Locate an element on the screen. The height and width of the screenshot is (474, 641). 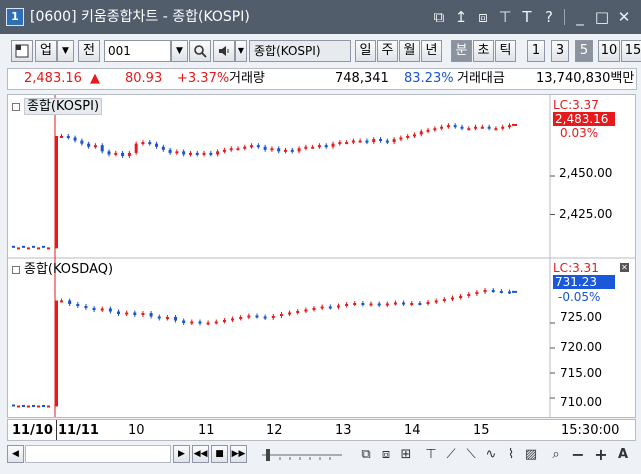
pin-top-icon: ↥ is located at coordinates (461, 17).